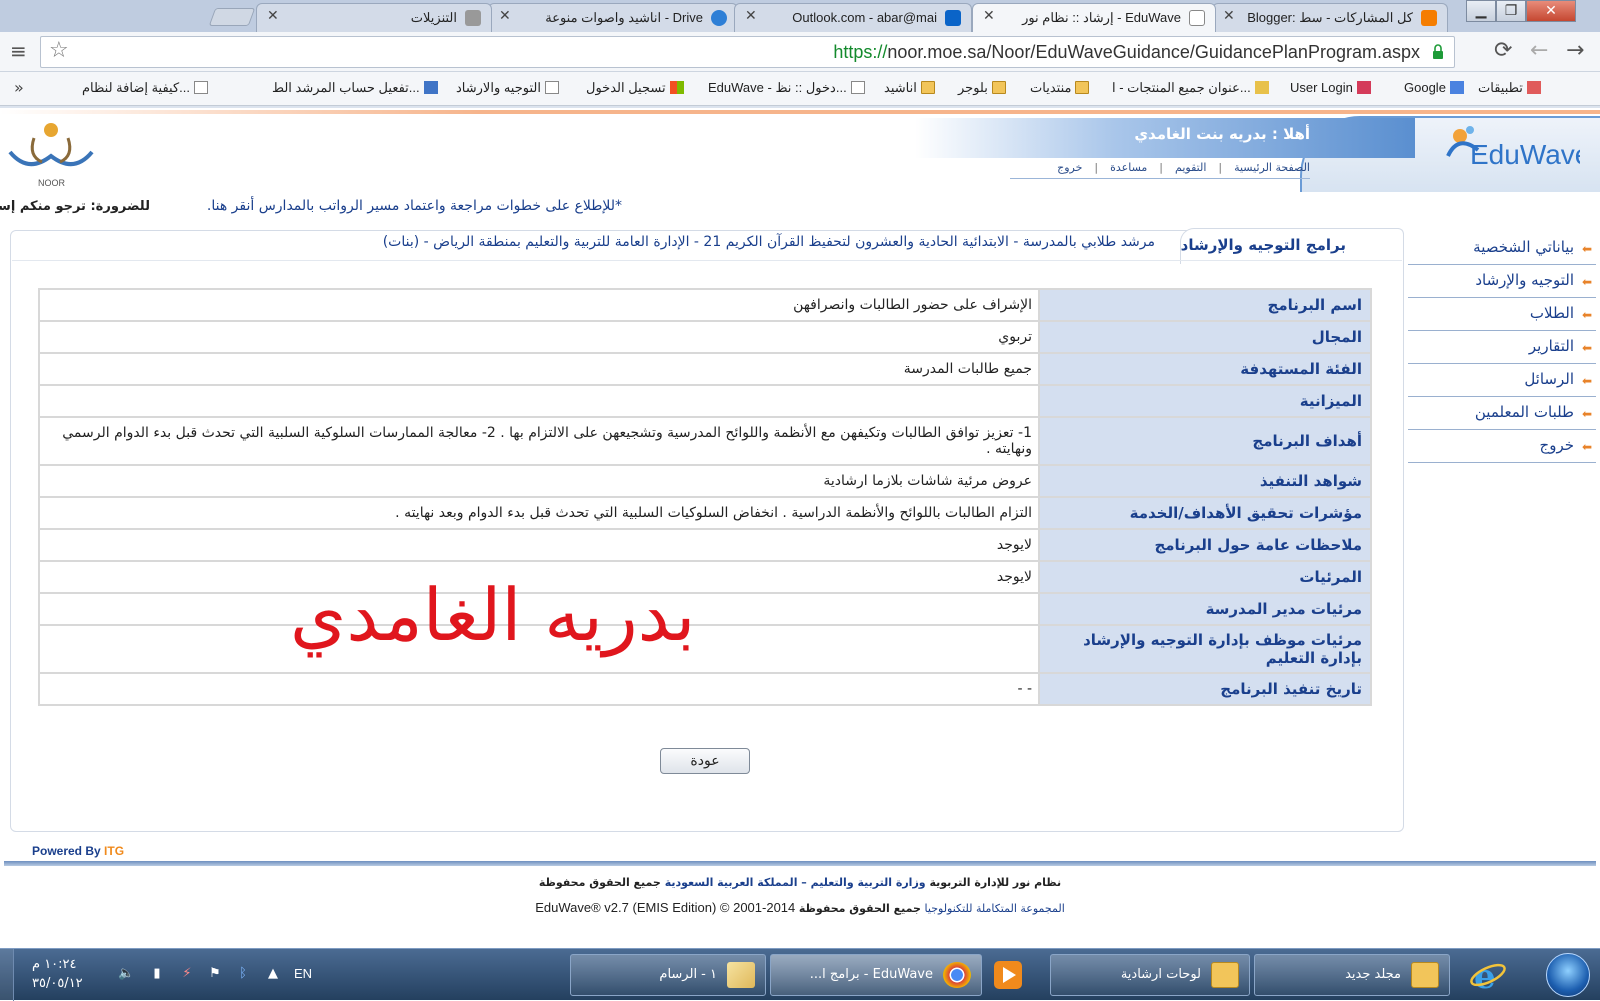 This screenshot has height=1001, width=1600. Describe the element at coordinates (1502, 281) in the screenshot. I see `sidebar-item-guidance: ⬅ التوجيه والإرشاد` at that location.